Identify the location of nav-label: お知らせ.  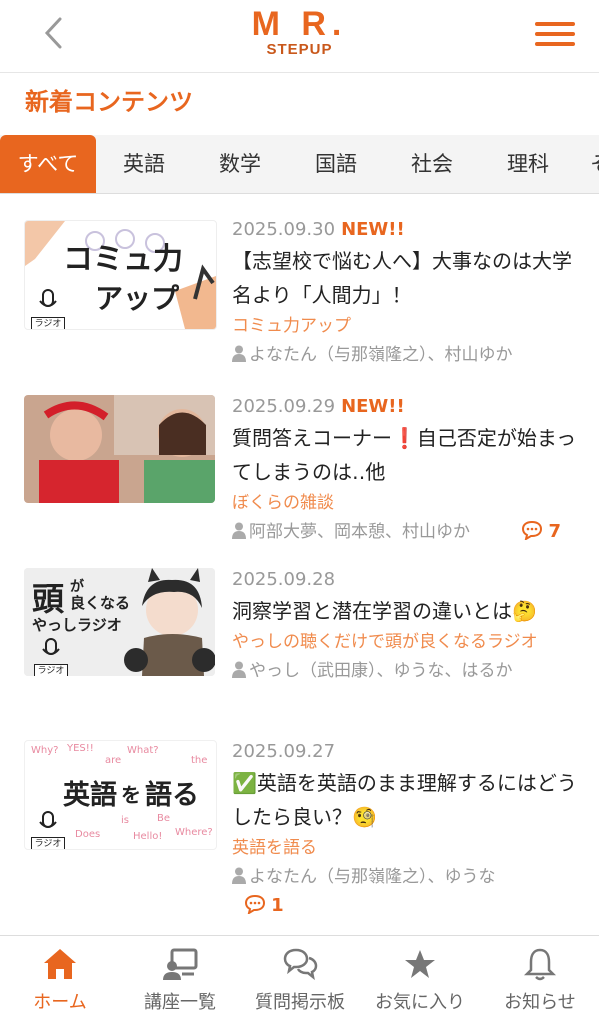
(540, 1002).